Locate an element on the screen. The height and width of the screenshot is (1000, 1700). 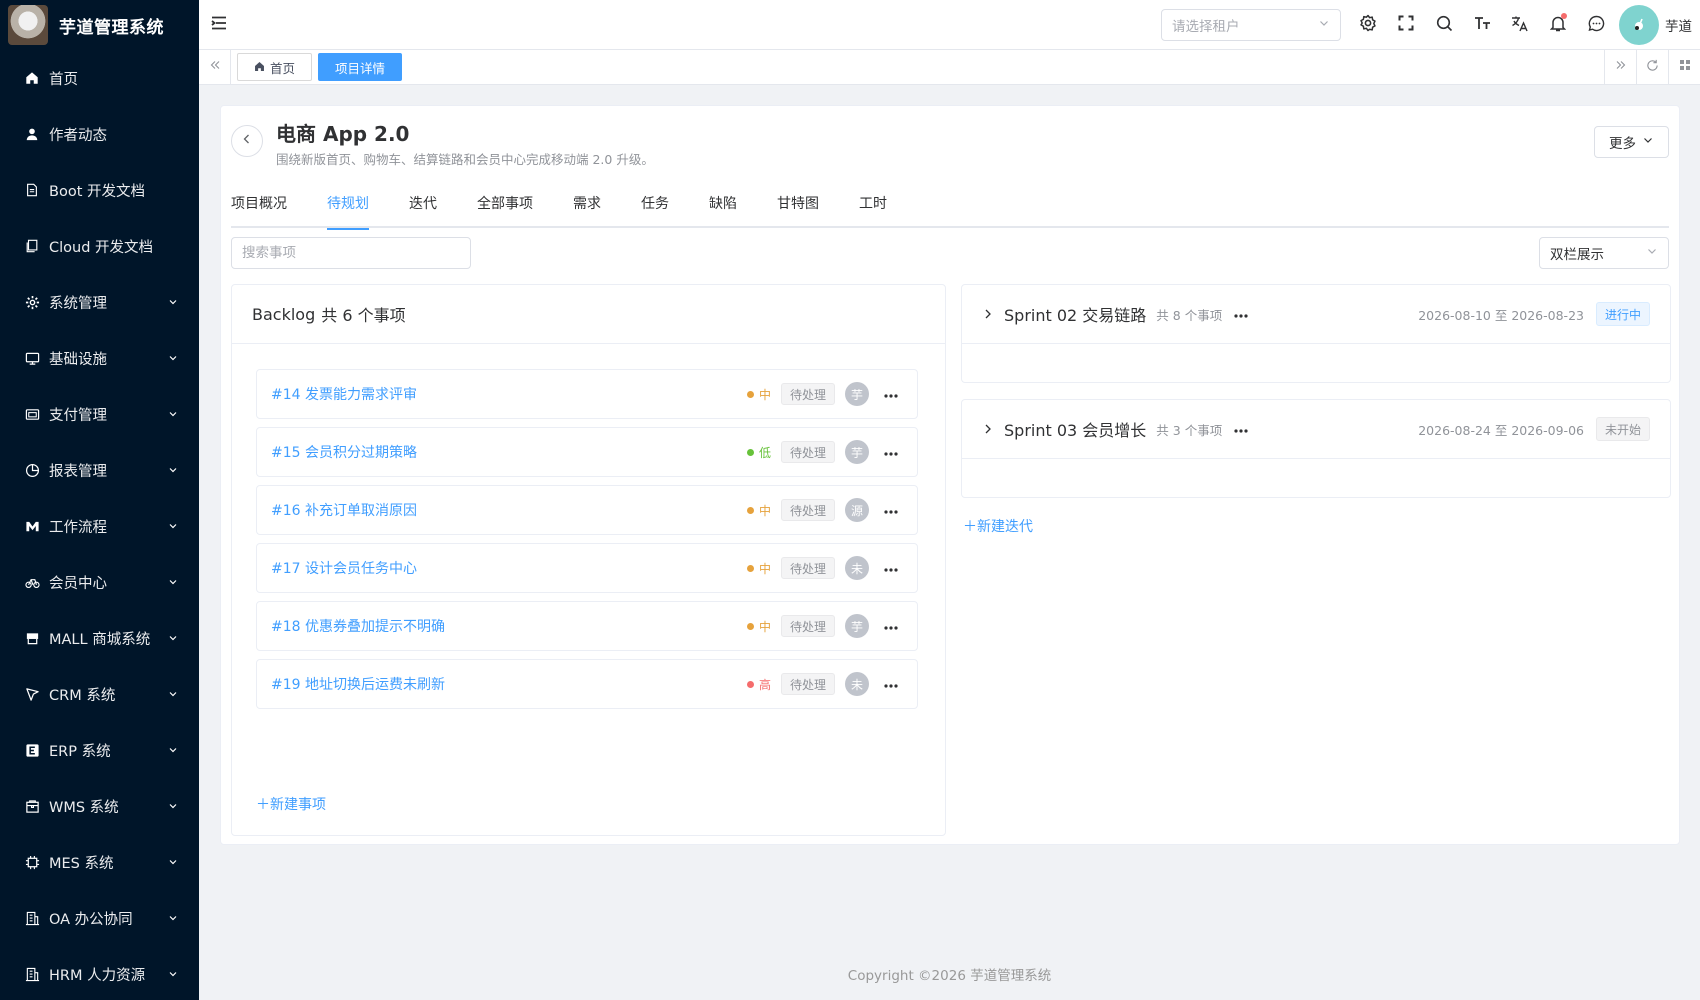
list-item: #19 地址切换后运费未刷新 高 待处理 未 is located at coordinates (587, 684).